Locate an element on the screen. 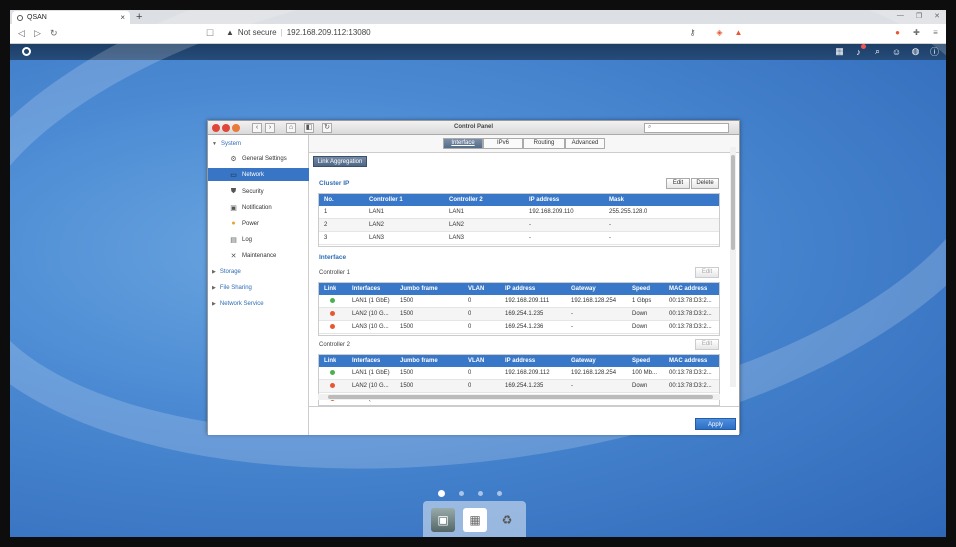 Image resolution: width=956 pixels, height=547 pixels. column-header: Speed is located at coordinates (641, 361).